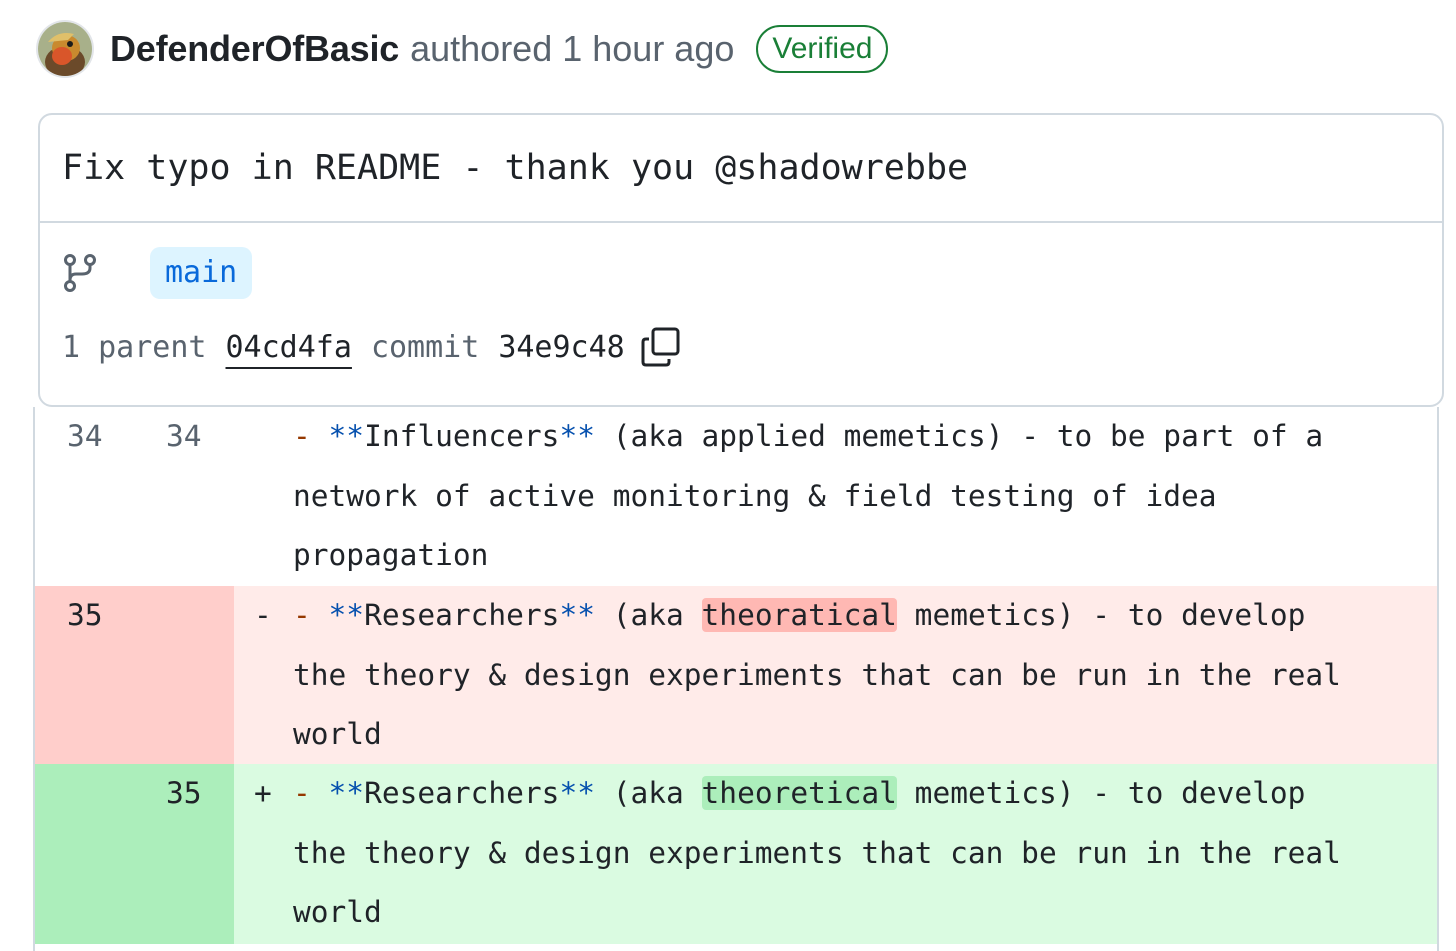 Image resolution: width=1456 pixels, height=951 pixels. What do you see at coordinates (65, 49) in the screenshot?
I see `author-avatar` at bounding box center [65, 49].